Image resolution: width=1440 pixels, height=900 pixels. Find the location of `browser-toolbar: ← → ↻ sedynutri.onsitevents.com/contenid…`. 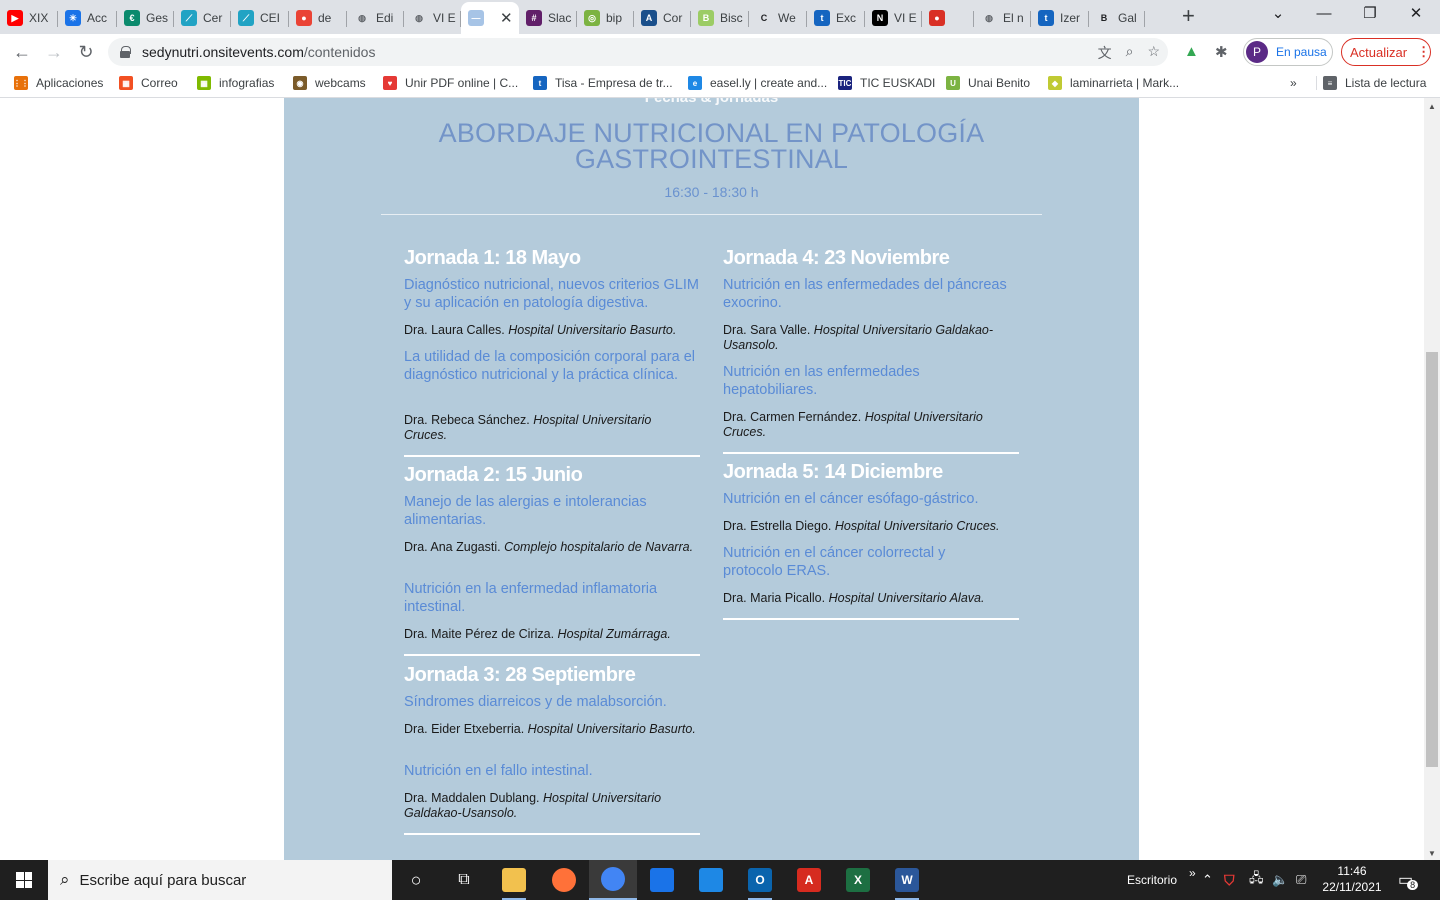

browser-toolbar: ← → ↻ sedynutri.onsitevents.com/contenid… is located at coordinates (720, 52).